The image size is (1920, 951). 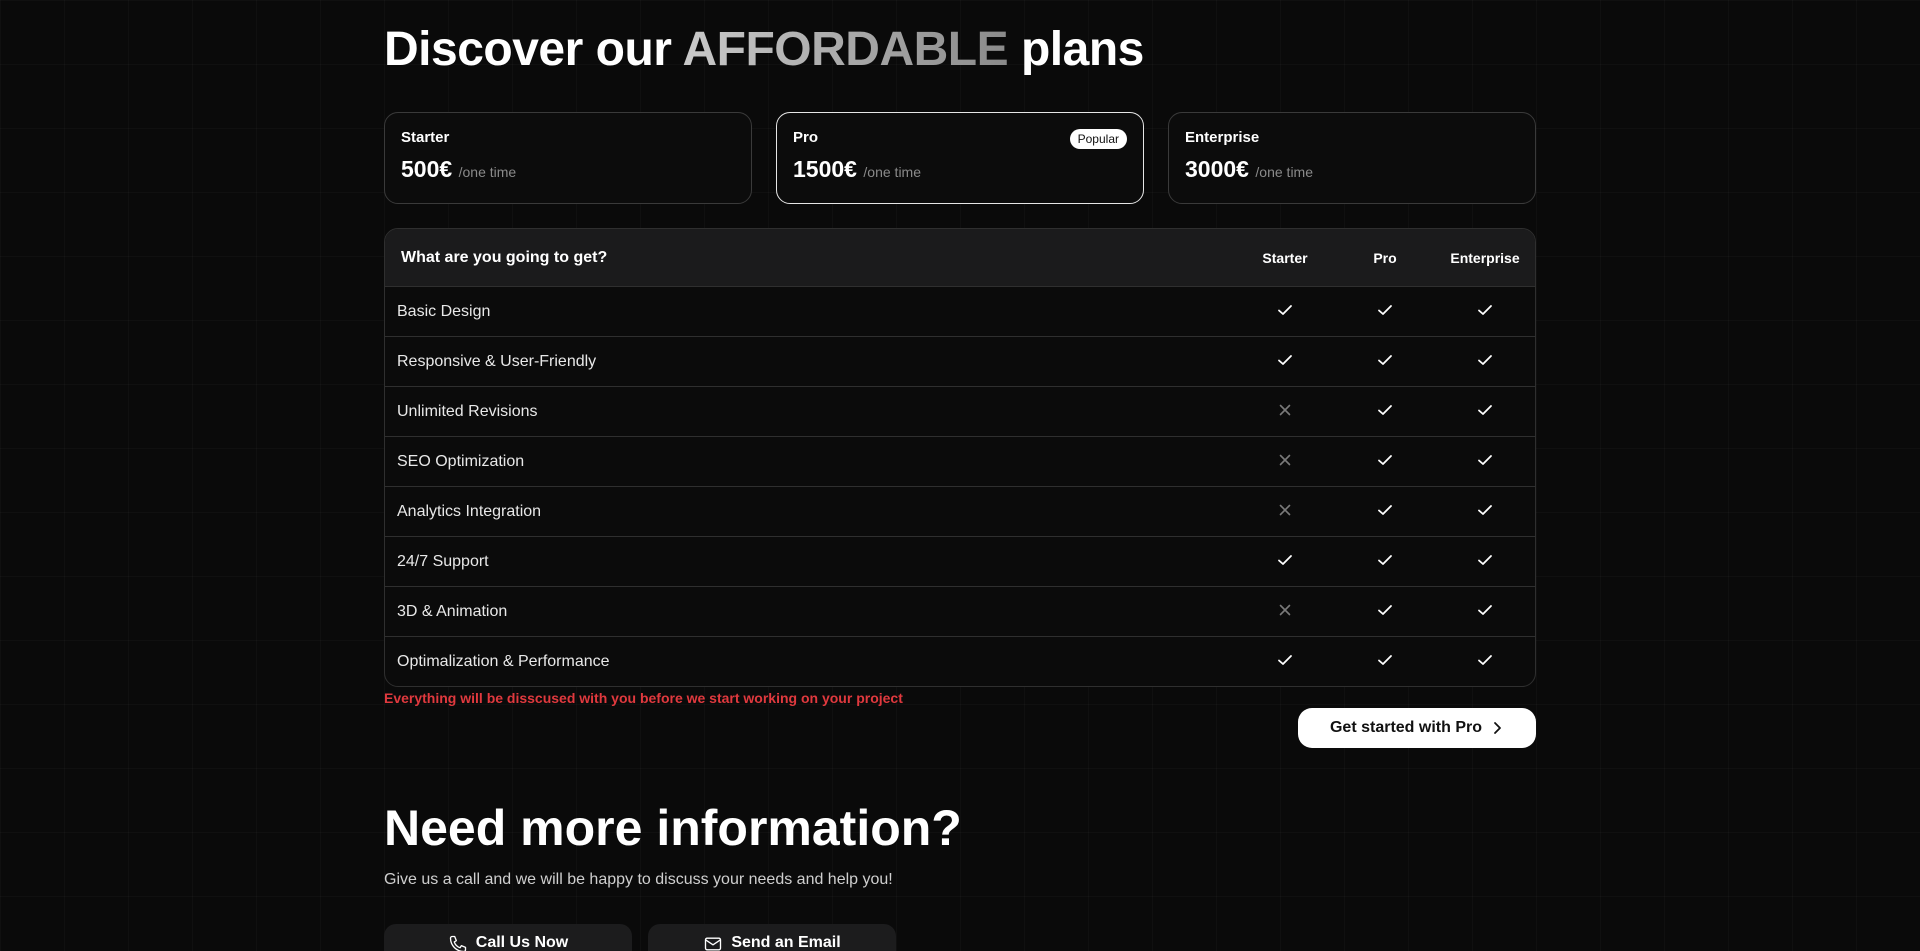 What do you see at coordinates (427, 169) in the screenshot?
I see `plan-price: 500€` at bounding box center [427, 169].